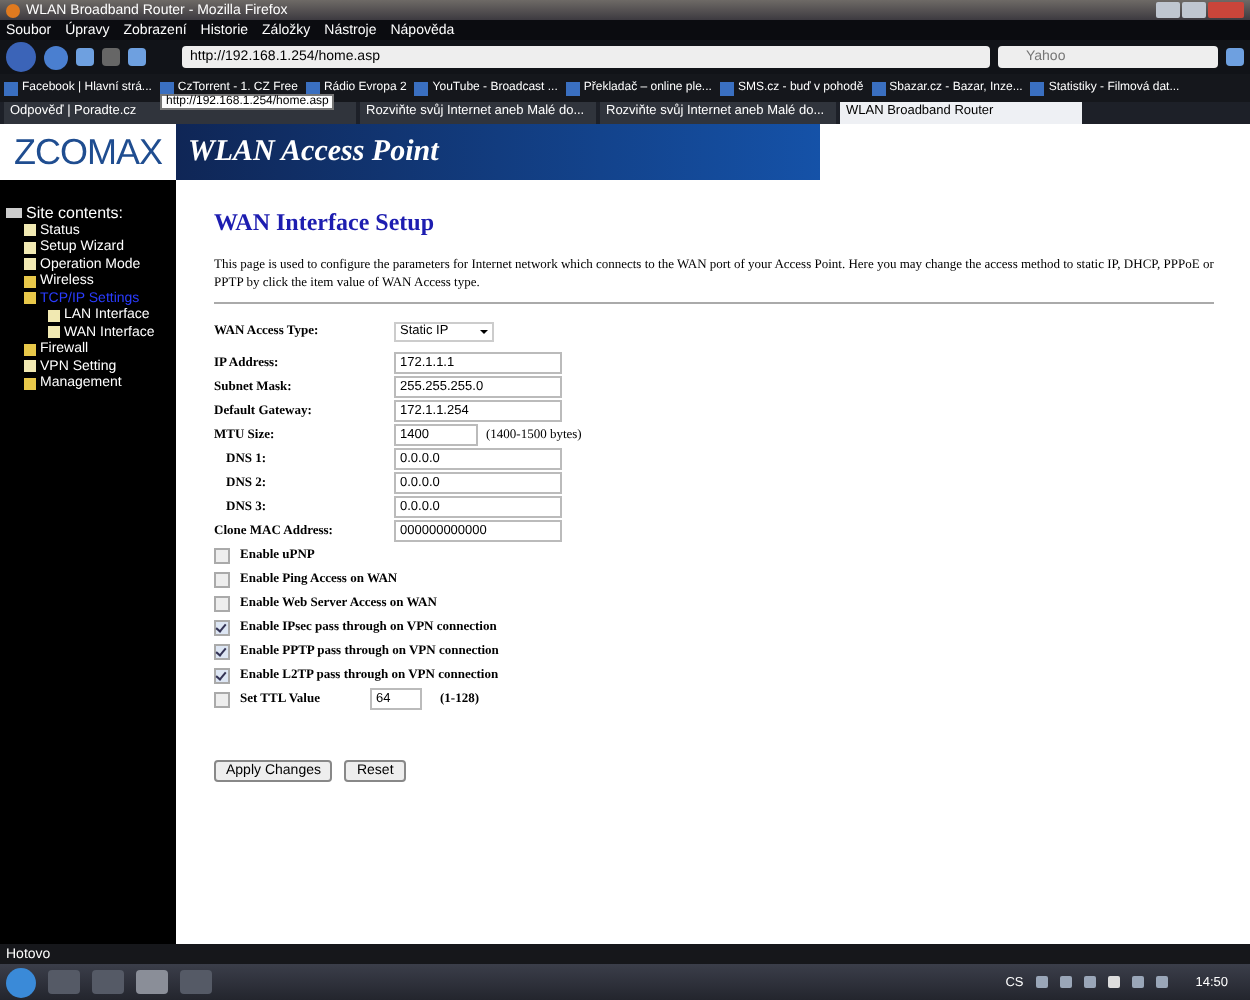  What do you see at coordinates (713, 152) in the screenshot?
I see `page-banner: WLAN Access Point` at bounding box center [713, 152].